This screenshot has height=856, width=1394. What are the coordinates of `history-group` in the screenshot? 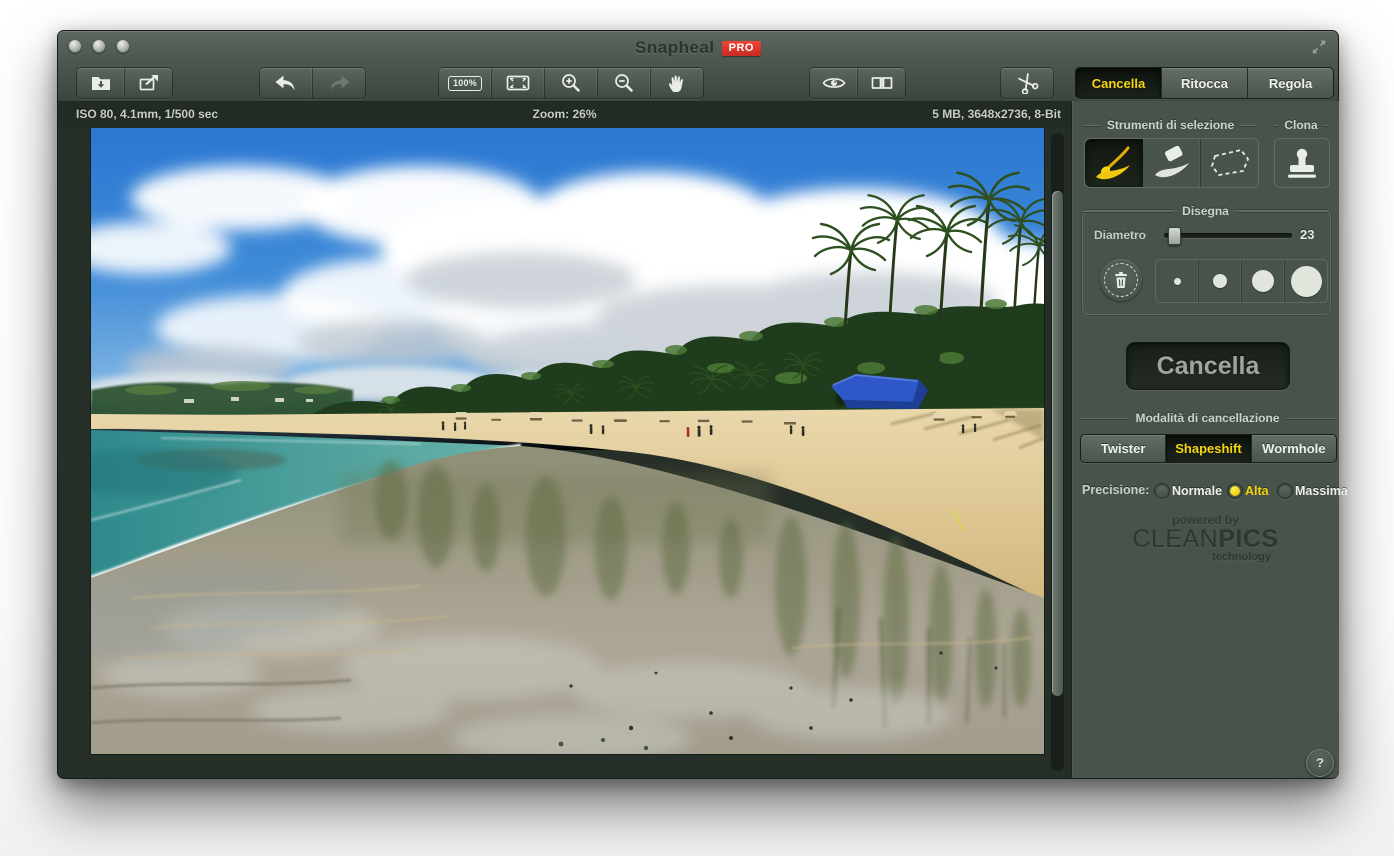 It's located at (312, 83).